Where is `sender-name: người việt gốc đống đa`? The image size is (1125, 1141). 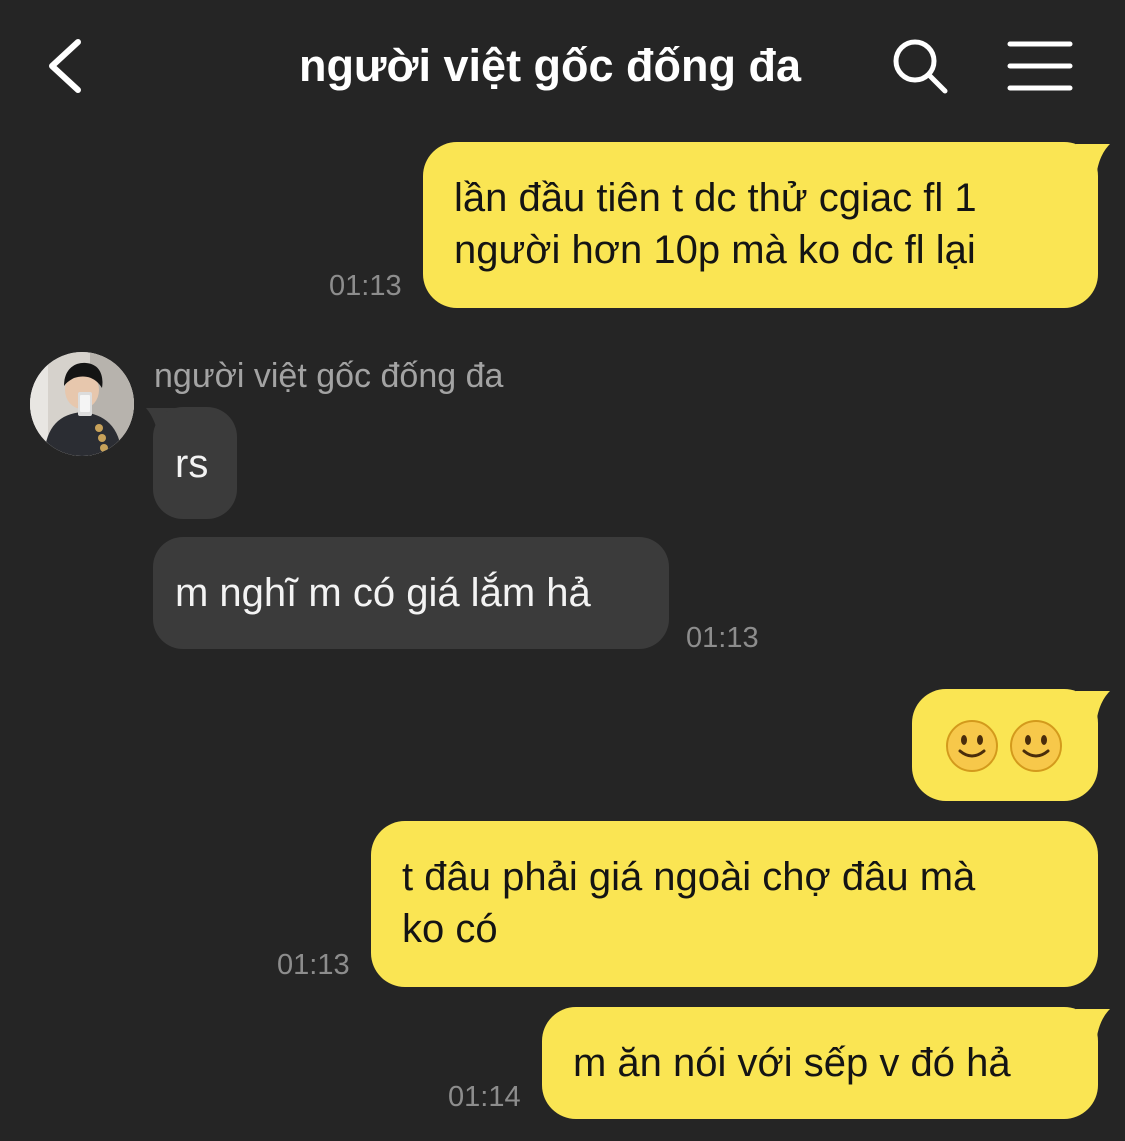 sender-name: người việt gốc đống đa is located at coordinates (329, 376).